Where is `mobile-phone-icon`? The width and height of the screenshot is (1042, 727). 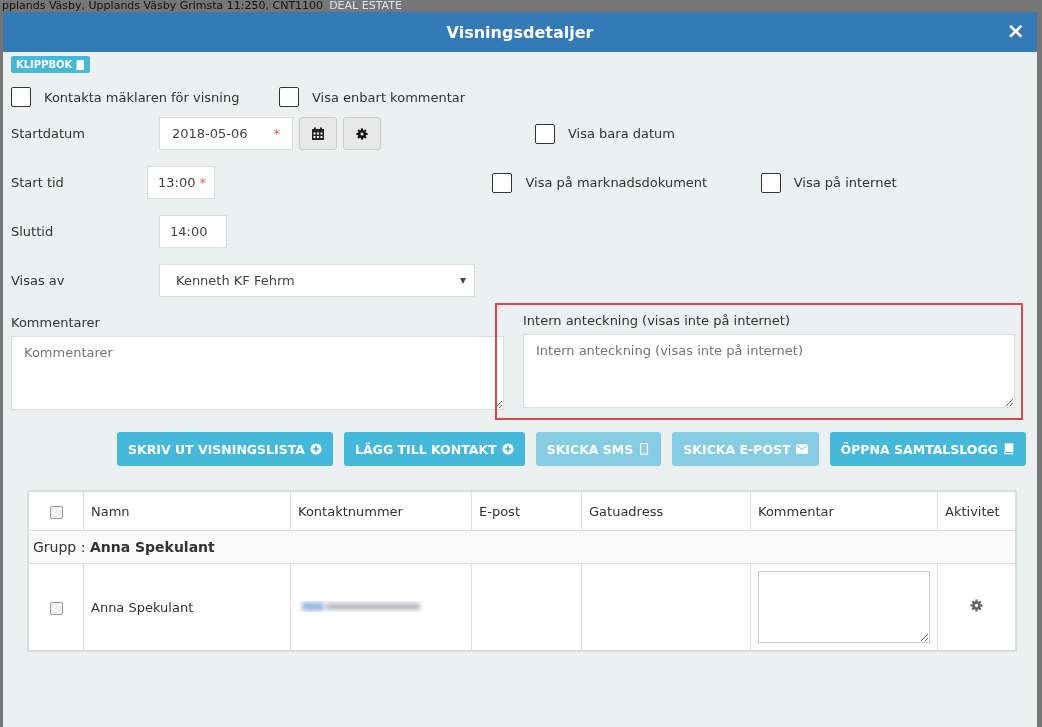
mobile-phone-icon is located at coordinates (644, 449).